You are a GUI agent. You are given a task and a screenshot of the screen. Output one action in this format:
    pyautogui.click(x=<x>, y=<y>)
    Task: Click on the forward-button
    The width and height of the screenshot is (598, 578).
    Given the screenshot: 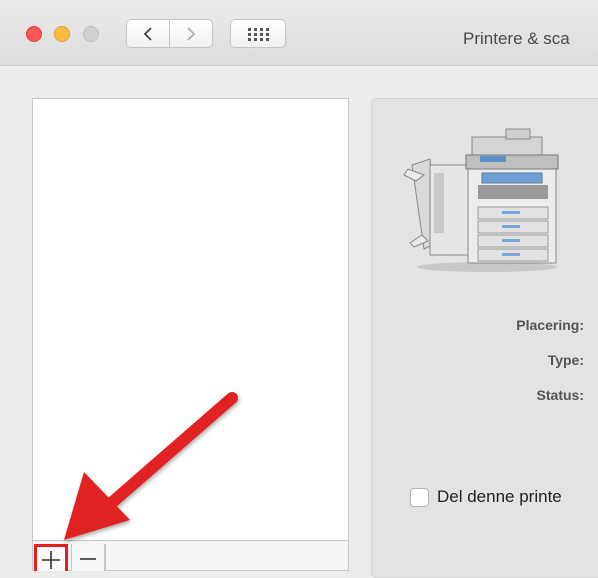 What is the action you would take?
    pyautogui.click(x=191, y=33)
    